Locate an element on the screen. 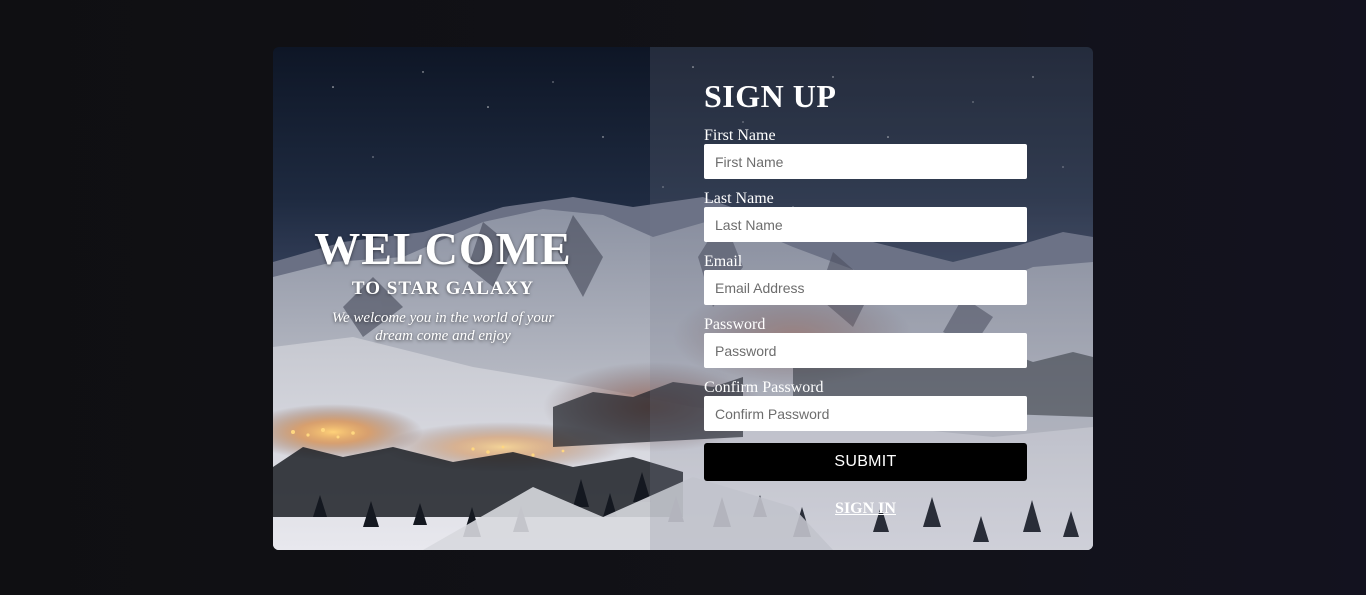 This screenshot has height=595, width=1366. confirm-password-field-group: Confirm Password is located at coordinates (865, 405).